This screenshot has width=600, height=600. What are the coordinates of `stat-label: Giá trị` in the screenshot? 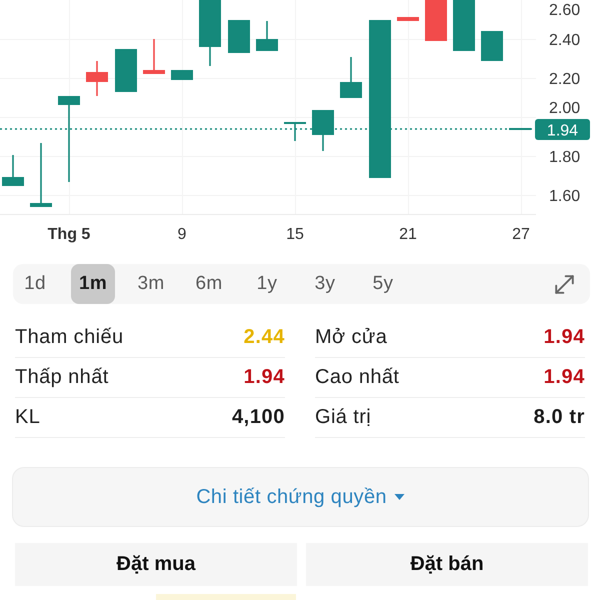 It's located at (343, 417).